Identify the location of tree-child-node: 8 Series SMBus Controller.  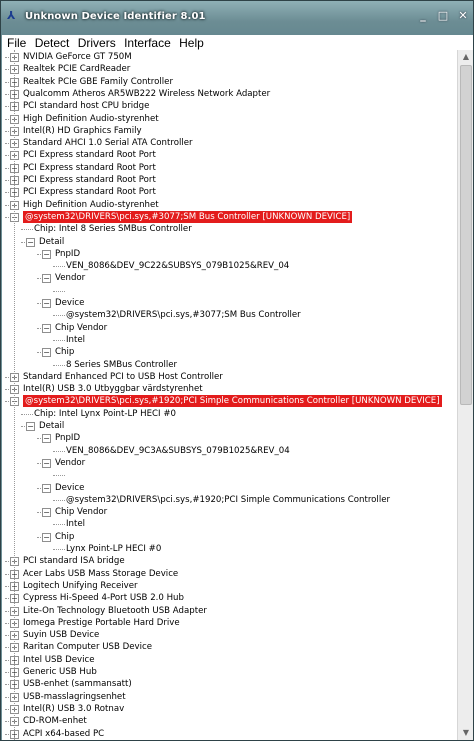
(229, 365).